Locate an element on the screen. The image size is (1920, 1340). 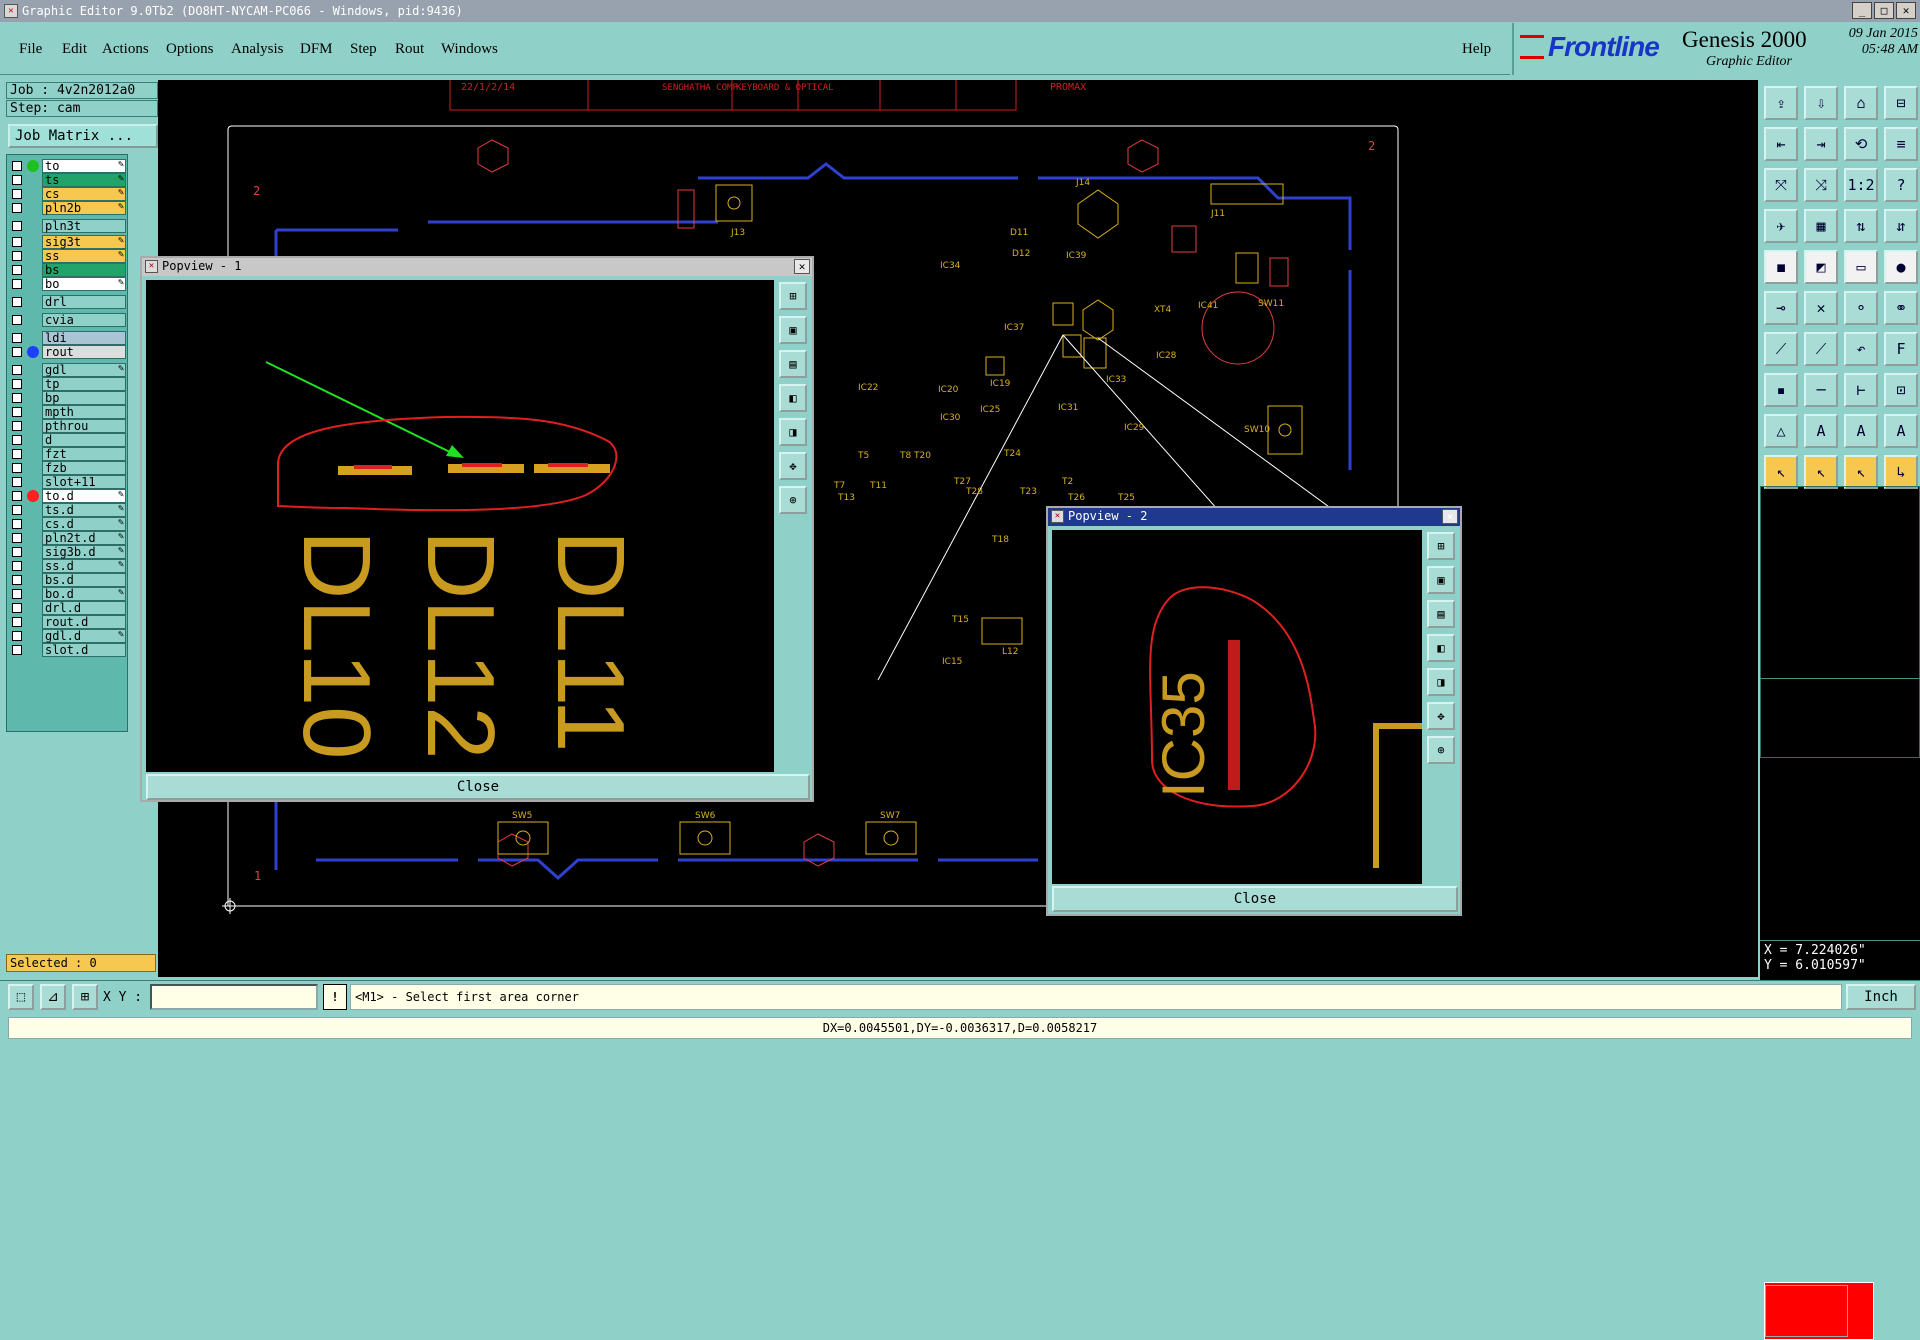
menu-edit: Edit is located at coordinates (74, 49).